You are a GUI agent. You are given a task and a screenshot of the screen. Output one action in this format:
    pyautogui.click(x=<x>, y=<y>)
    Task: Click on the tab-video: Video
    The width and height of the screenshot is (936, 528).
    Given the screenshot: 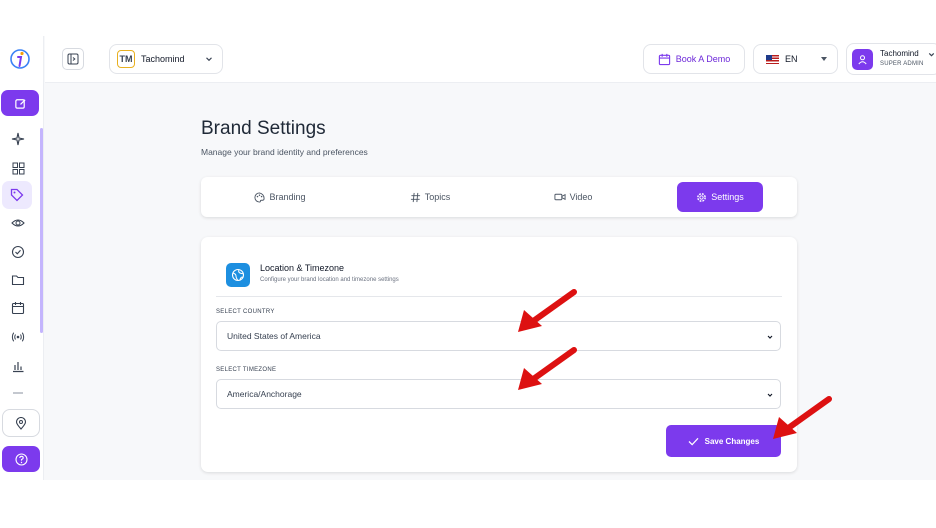 What is the action you would take?
    pyautogui.click(x=573, y=197)
    